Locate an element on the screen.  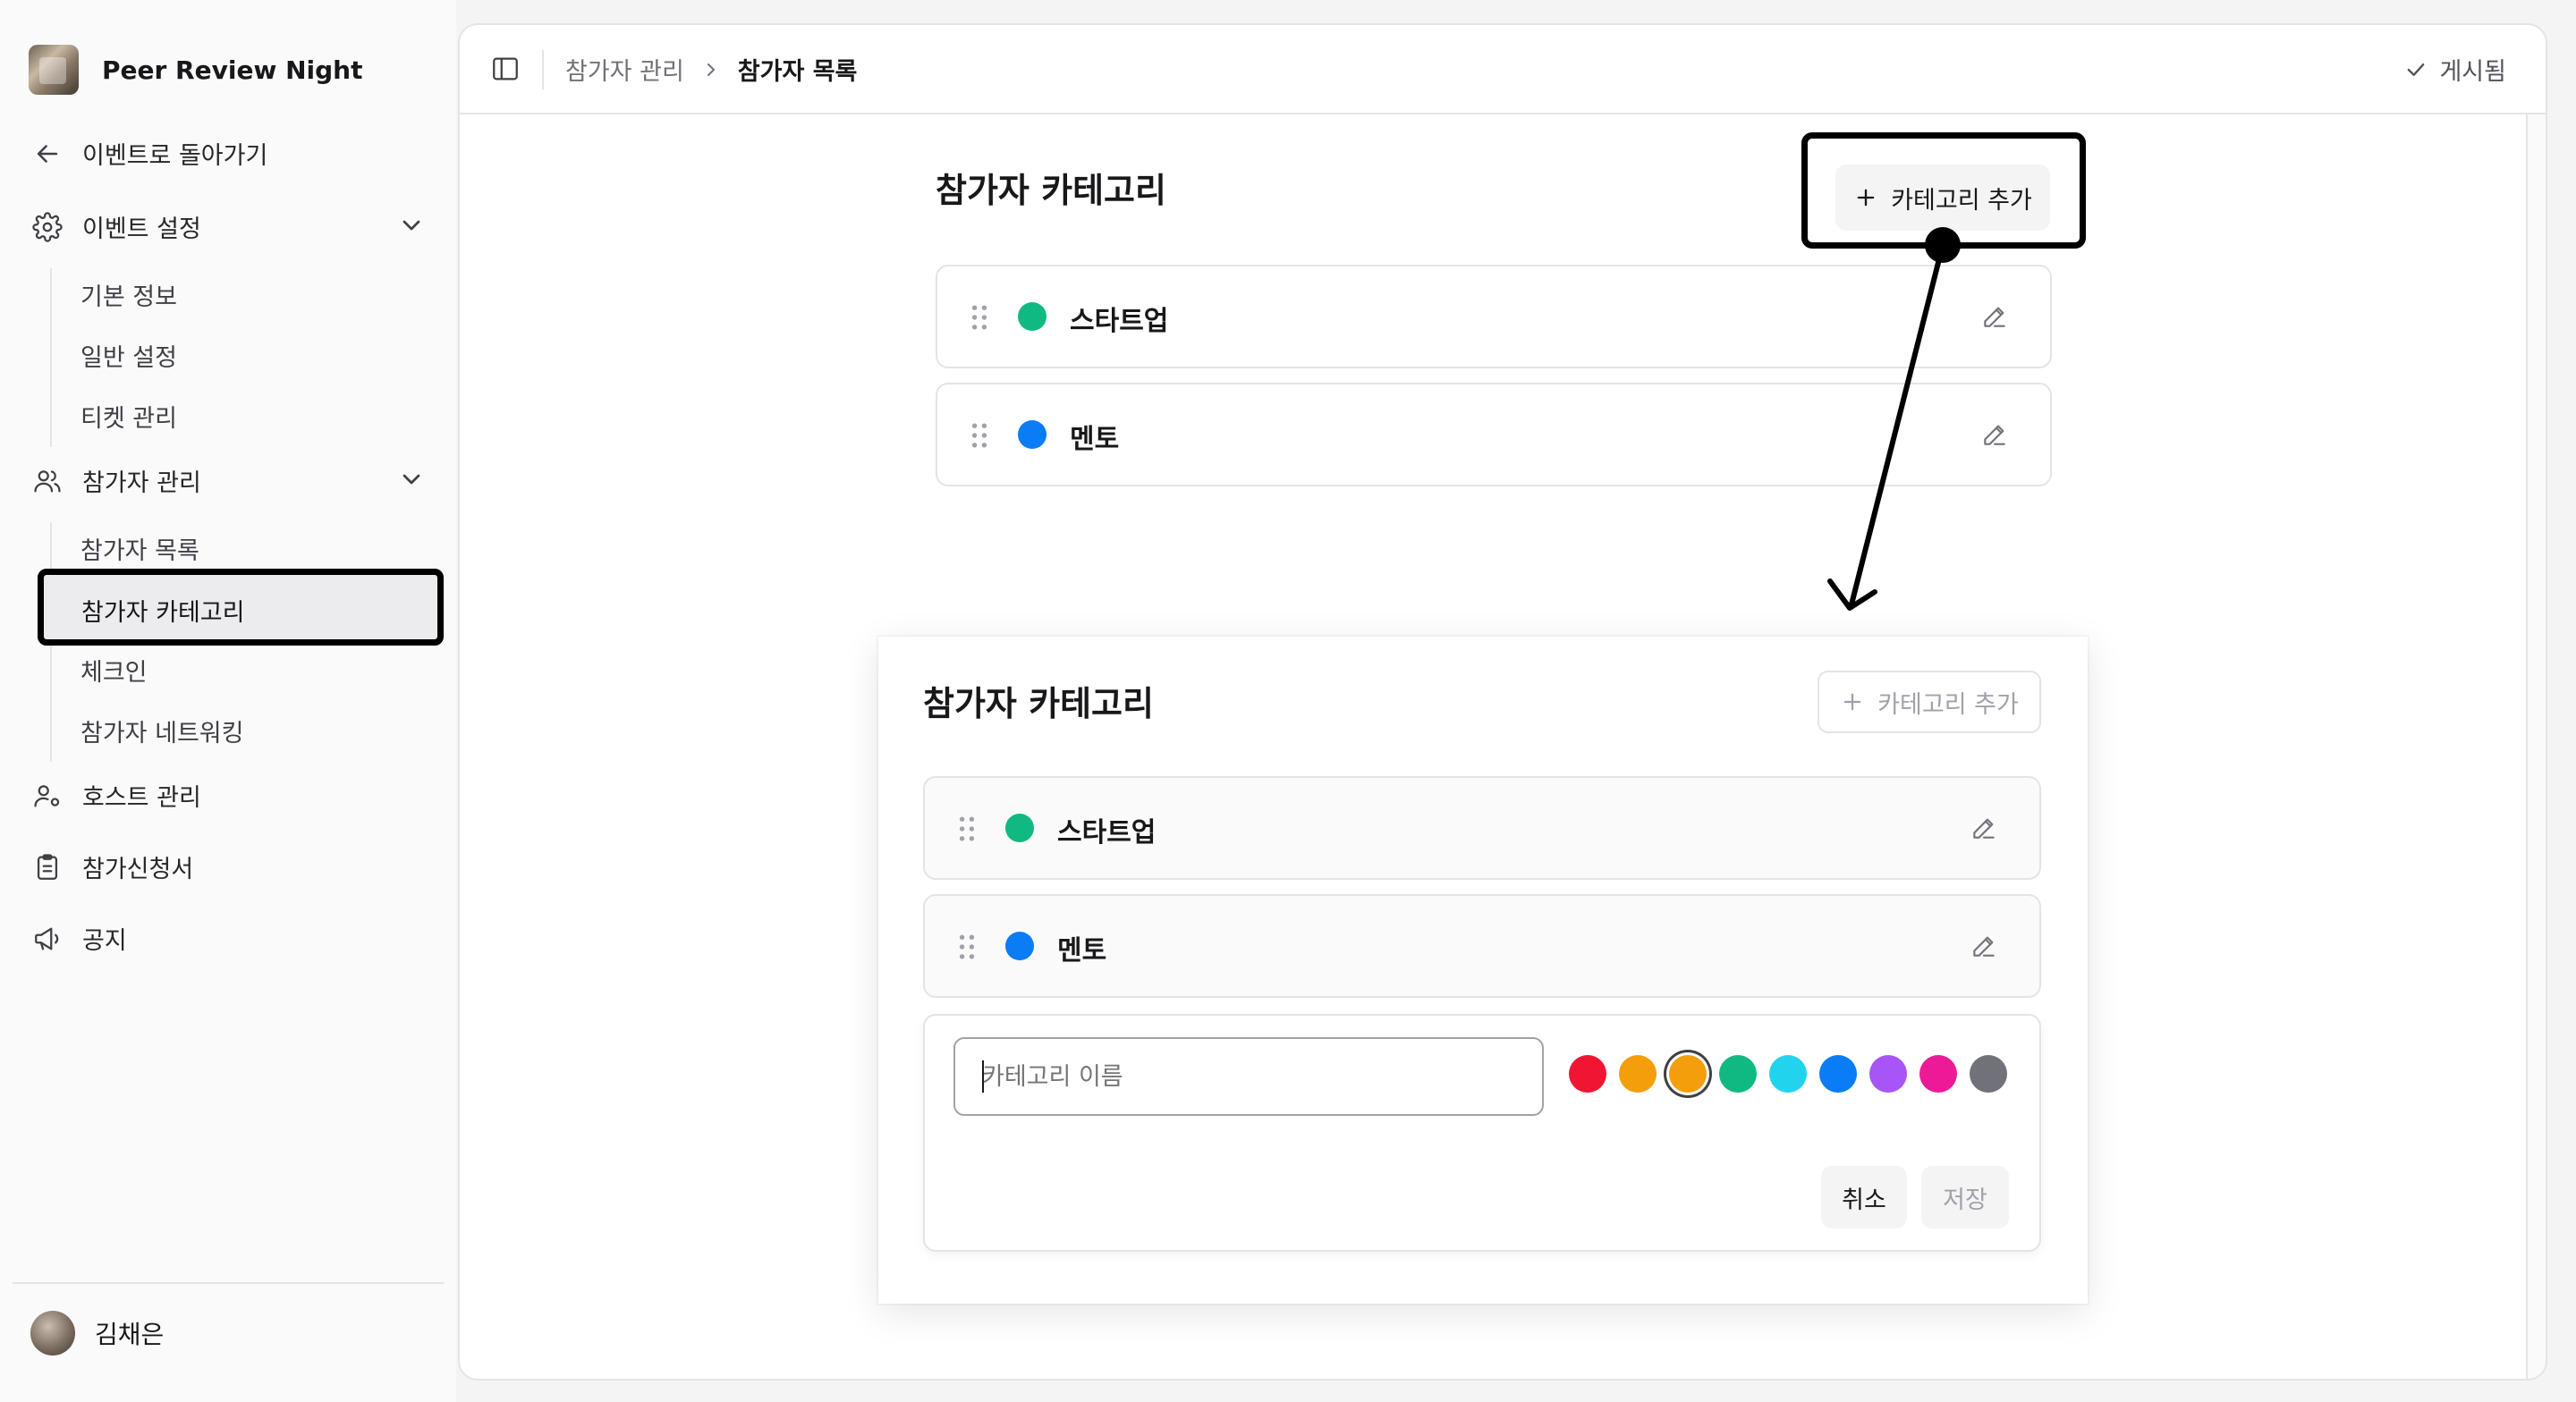
brand: Peer Review Night is located at coordinates (195, 70).